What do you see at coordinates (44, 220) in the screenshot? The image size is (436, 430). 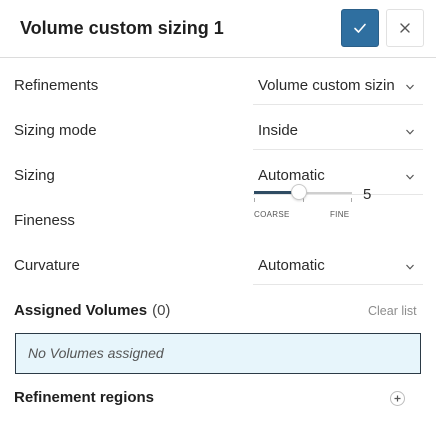 I see `fineness-label: Fineness` at bounding box center [44, 220].